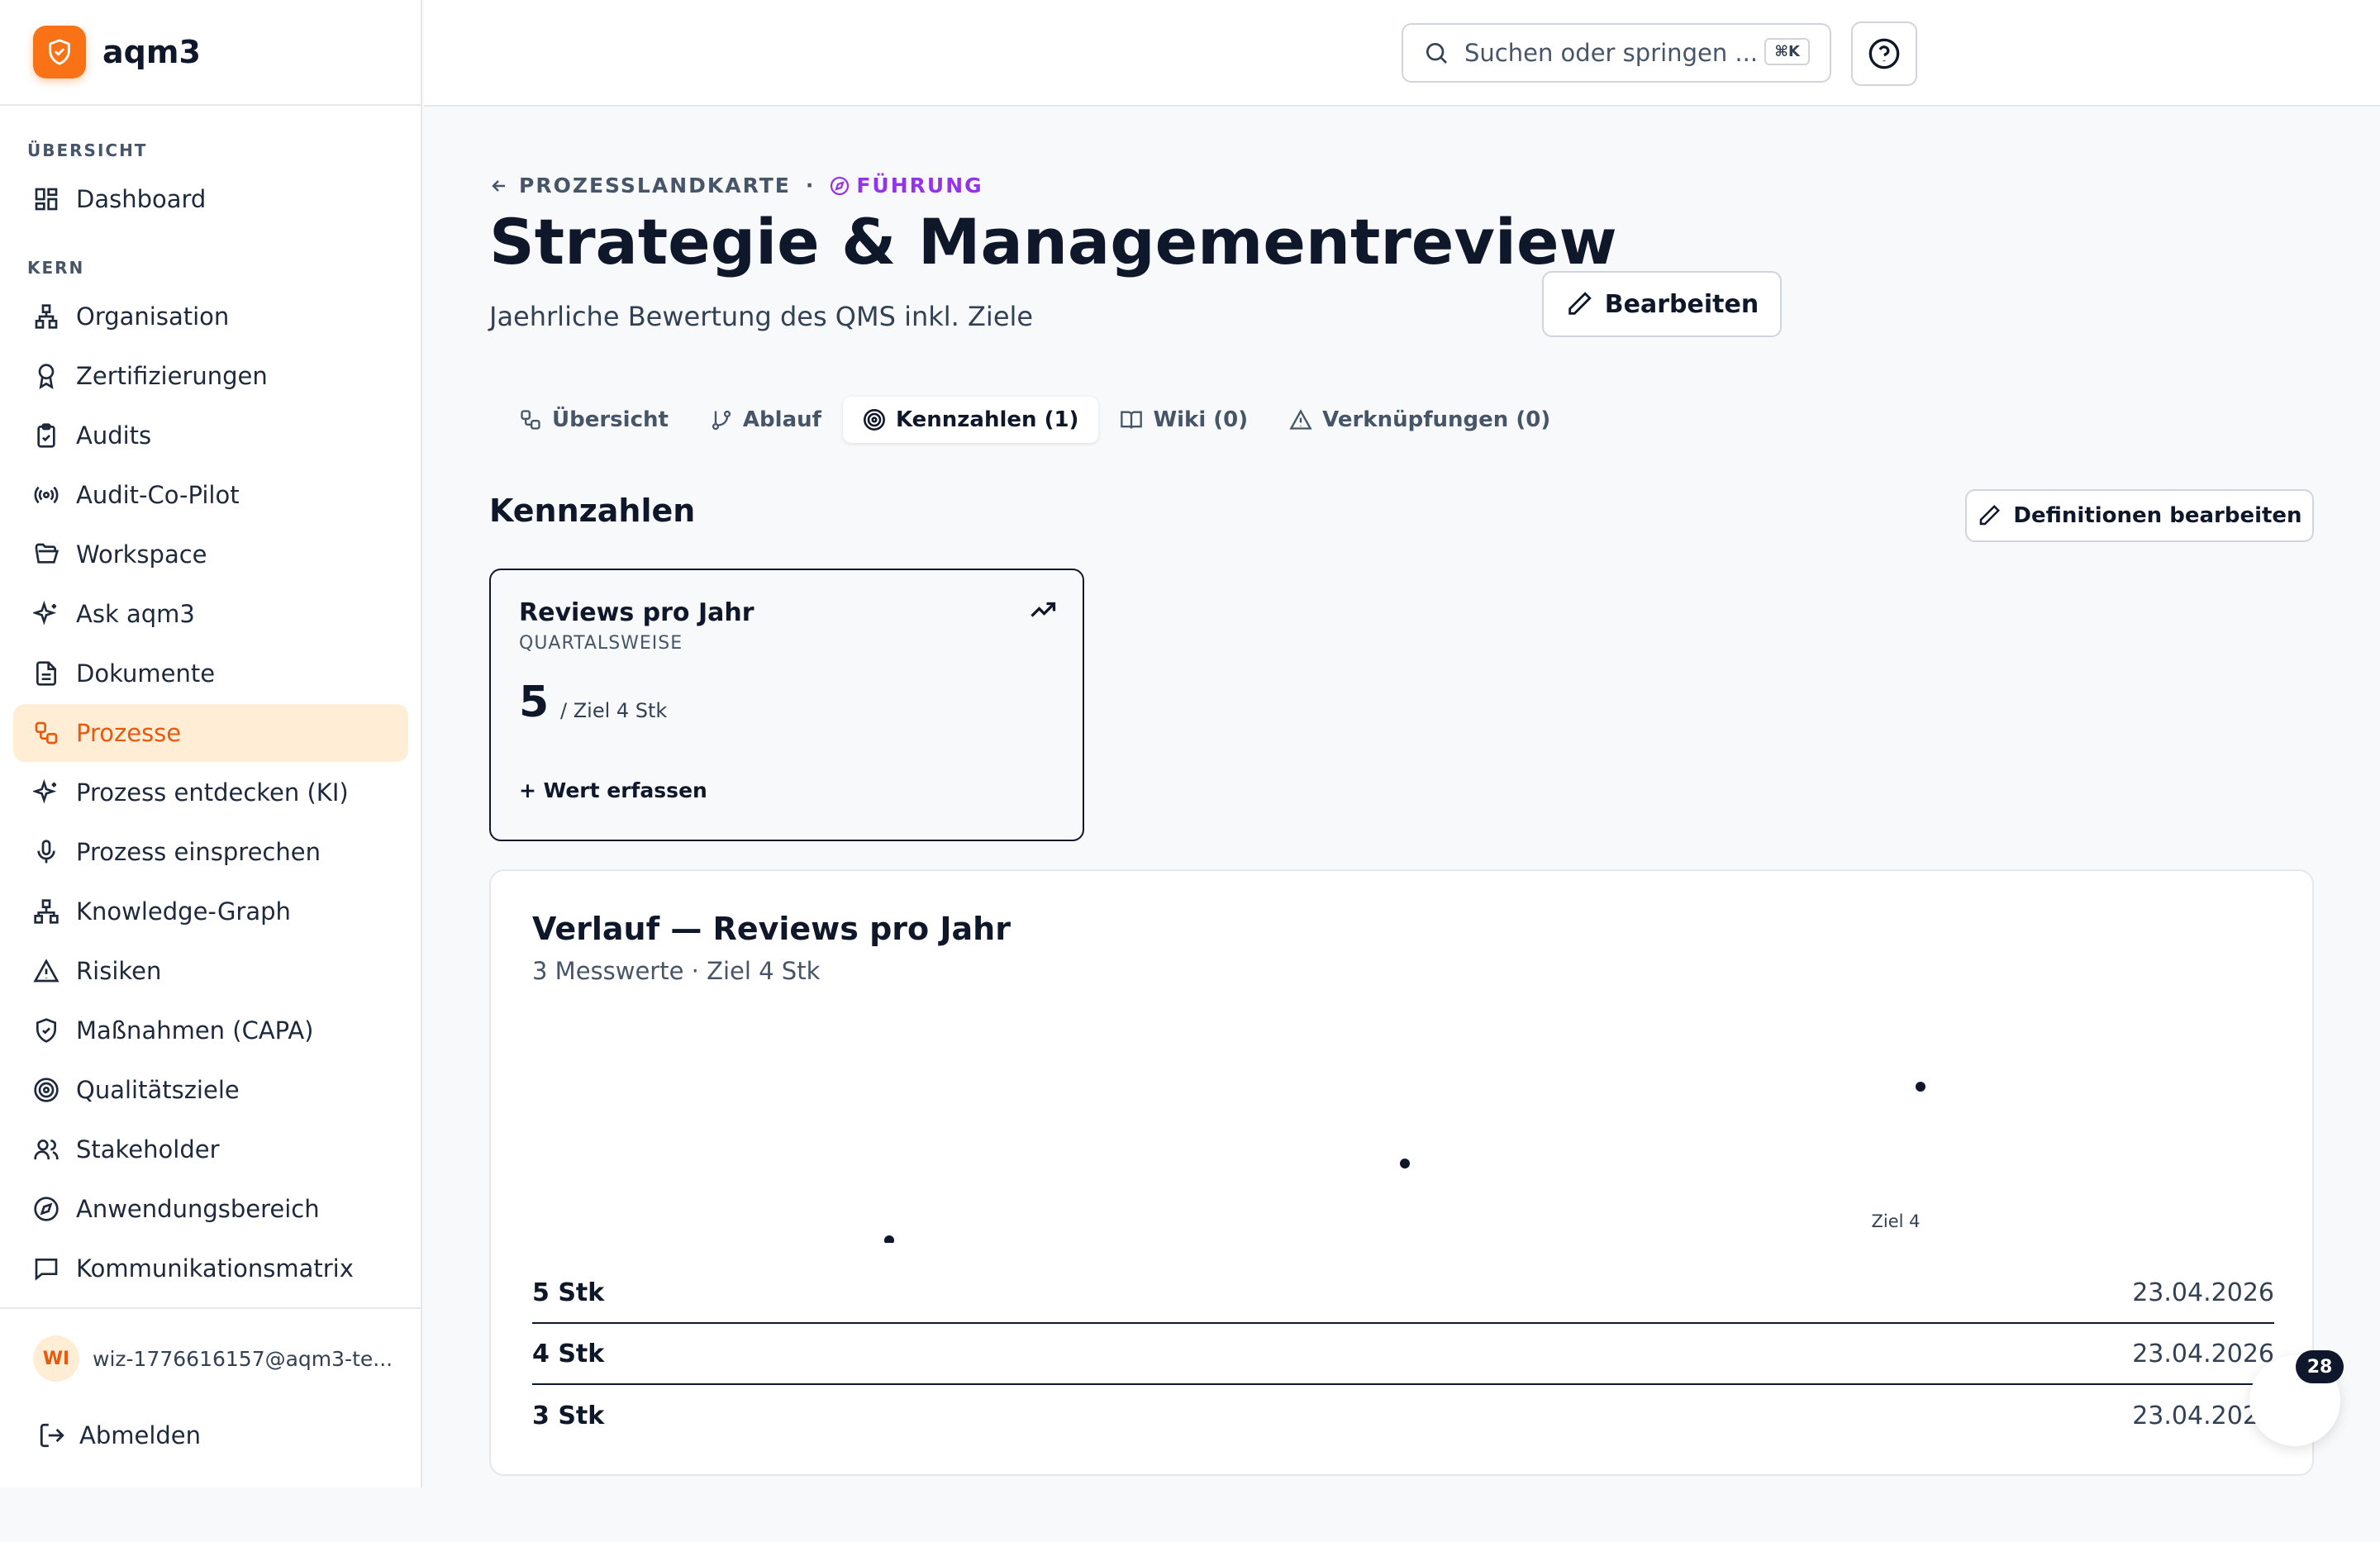  What do you see at coordinates (761, 316) in the screenshot?
I see `page-subtitle: Jaehrliche Bewertung des QMS inkl. Ziele` at bounding box center [761, 316].